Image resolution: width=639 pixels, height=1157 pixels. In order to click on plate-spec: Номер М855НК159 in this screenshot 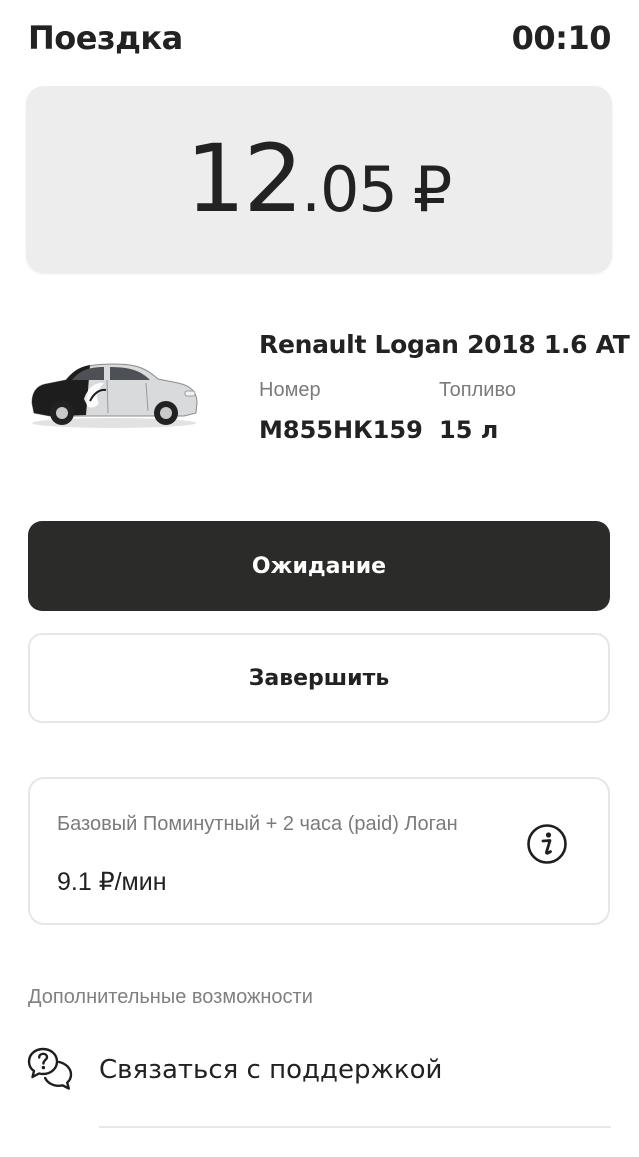, I will do `click(349, 411)`.